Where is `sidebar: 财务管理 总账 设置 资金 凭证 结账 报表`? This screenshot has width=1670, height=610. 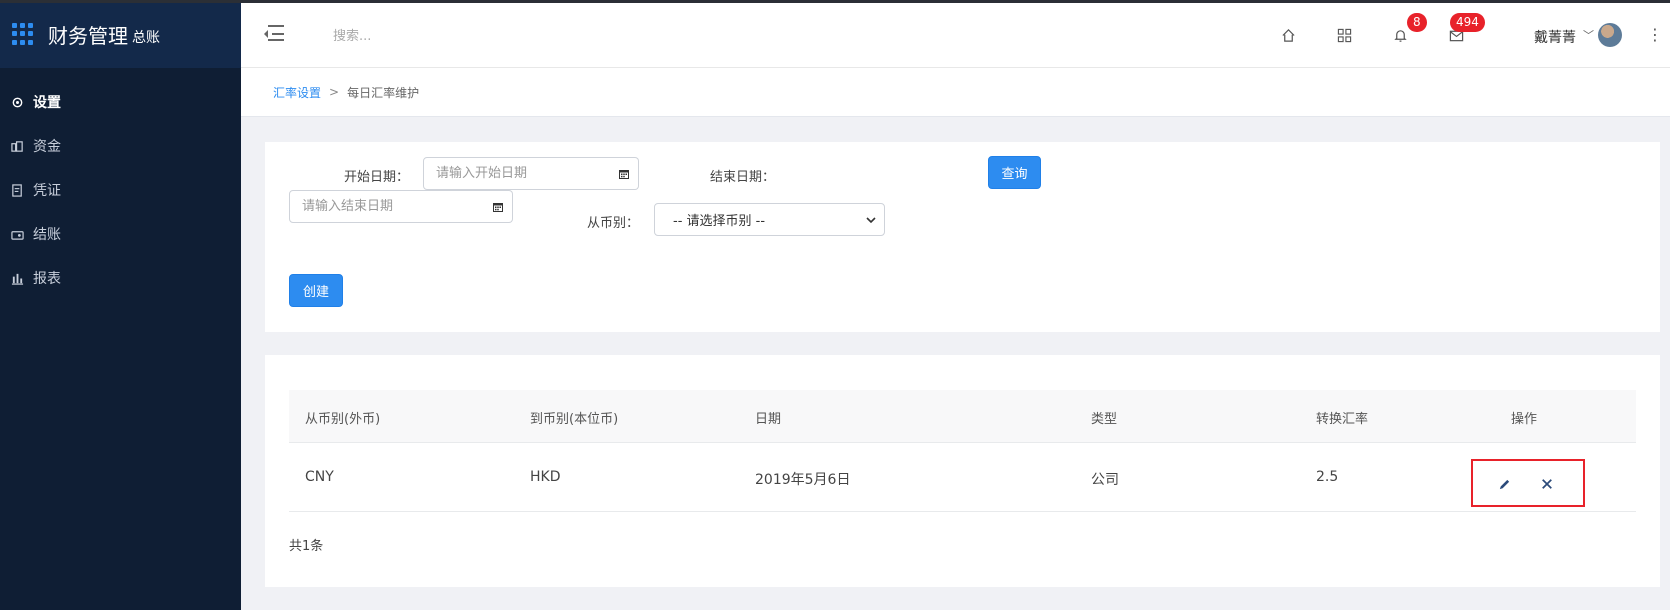 sidebar: 财务管理 总账 设置 资金 凭证 结账 报表 is located at coordinates (120, 305).